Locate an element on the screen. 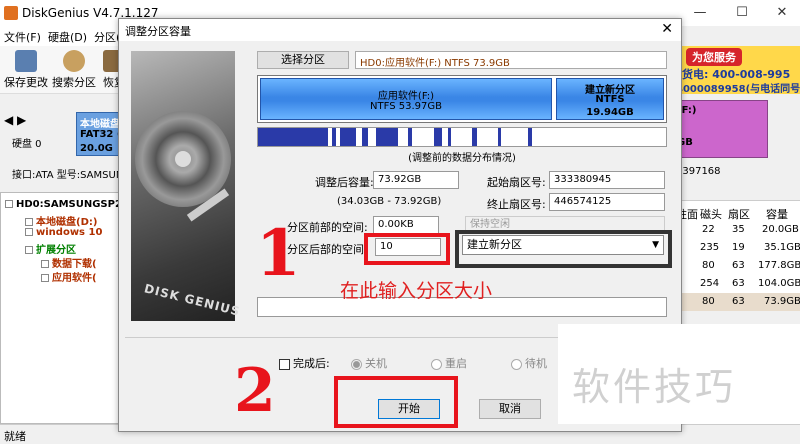 This screenshot has height=444, width=800. segment-new-partition: 建立新分区 NTFS 19.94GB is located at coordinates (610, 99).